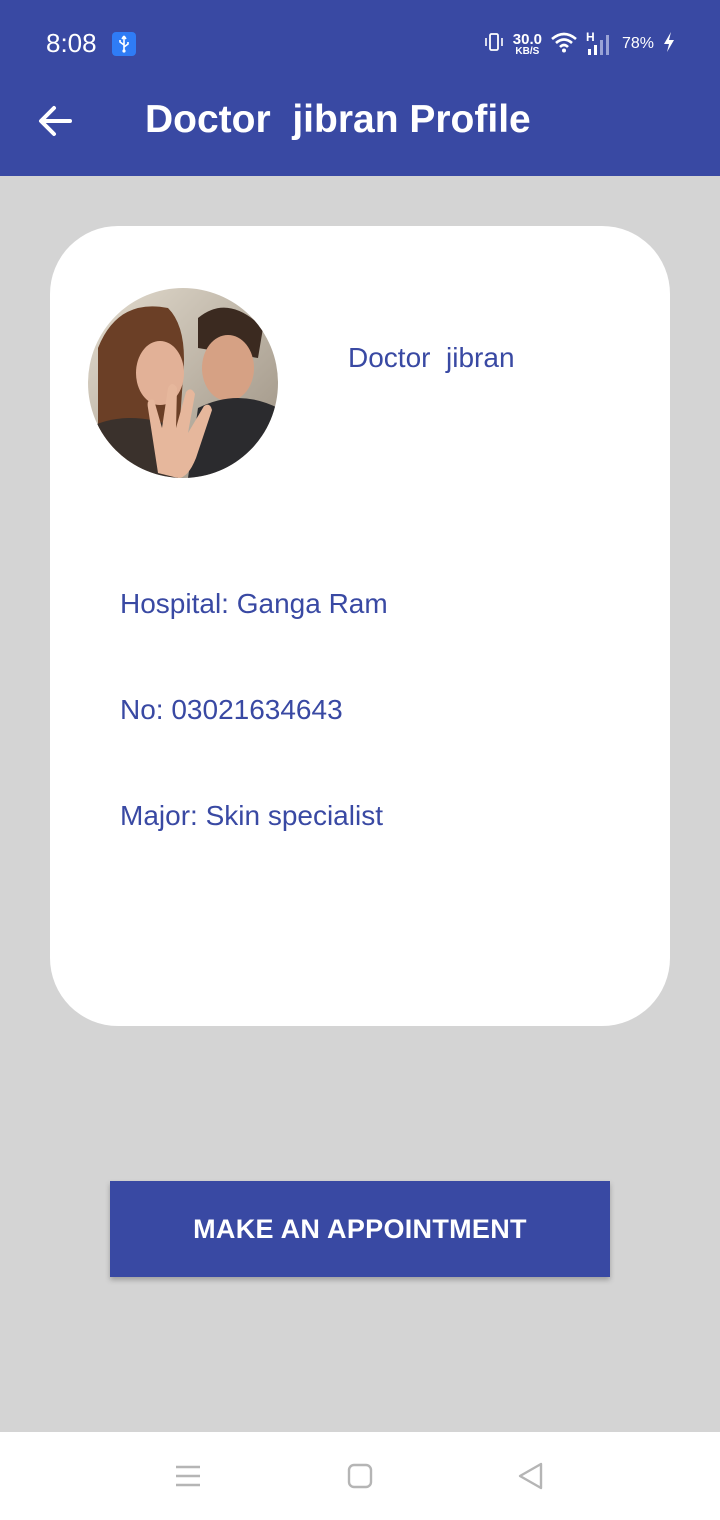 The image size is (720, 1520). Describe the element at coordinates (527, 51) in the screenshot. I see `net-speed-unit: KB/S` at that location.